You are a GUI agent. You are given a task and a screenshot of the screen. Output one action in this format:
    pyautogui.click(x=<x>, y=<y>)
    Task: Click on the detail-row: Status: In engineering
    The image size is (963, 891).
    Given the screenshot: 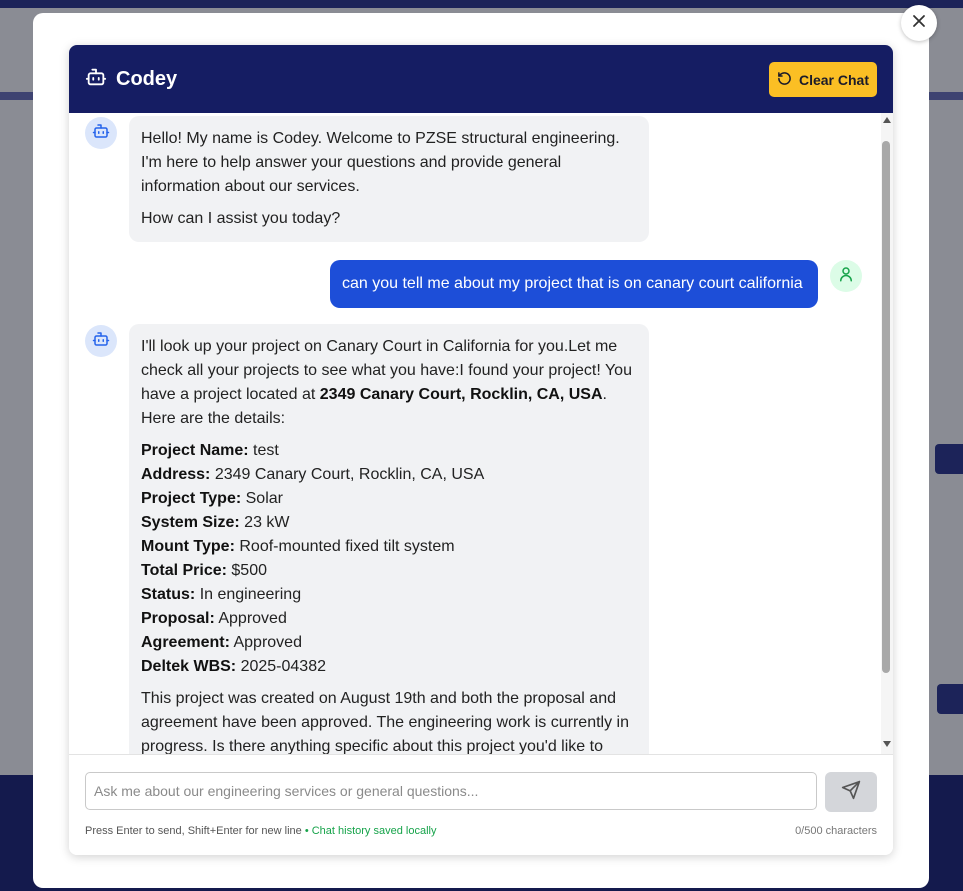 What is the action you would take?
    pyautogui.click(x=221, y=594)
    